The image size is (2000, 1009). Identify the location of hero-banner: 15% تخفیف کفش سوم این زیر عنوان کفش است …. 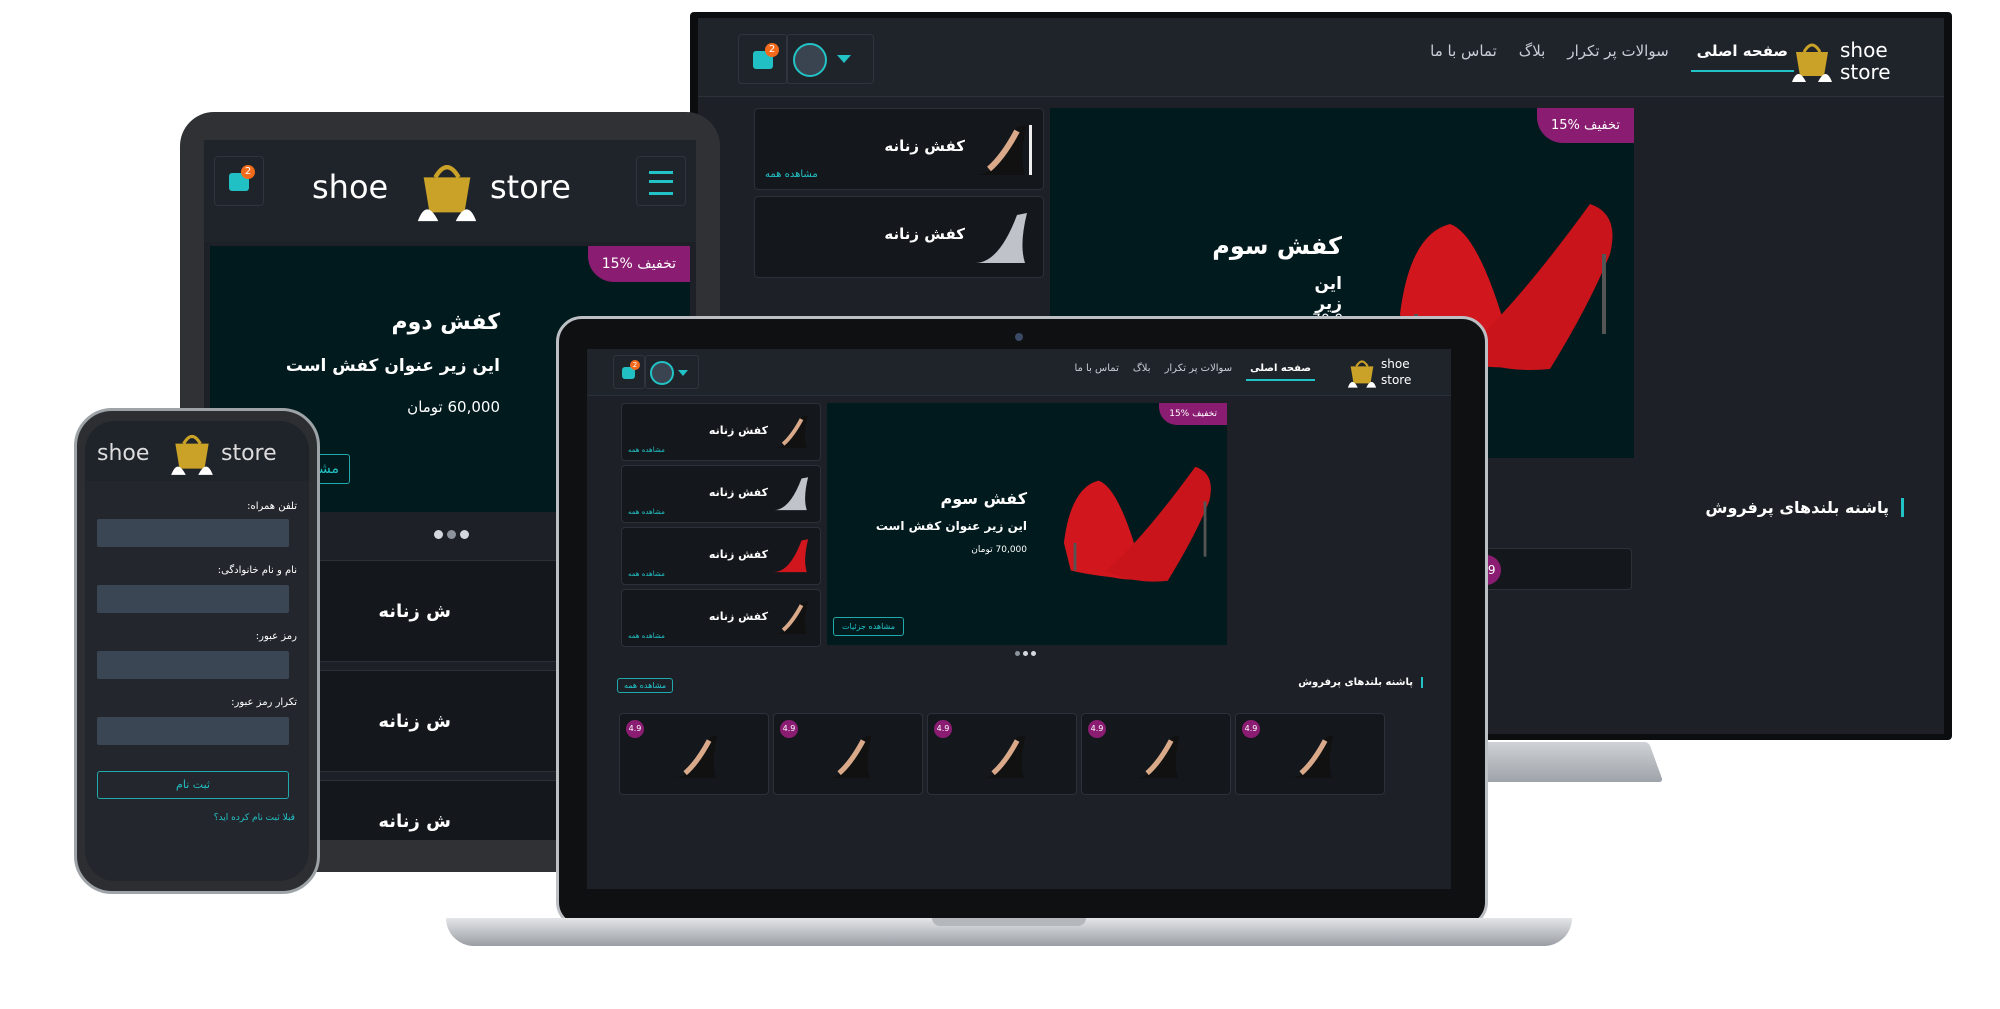
(1027, 524).